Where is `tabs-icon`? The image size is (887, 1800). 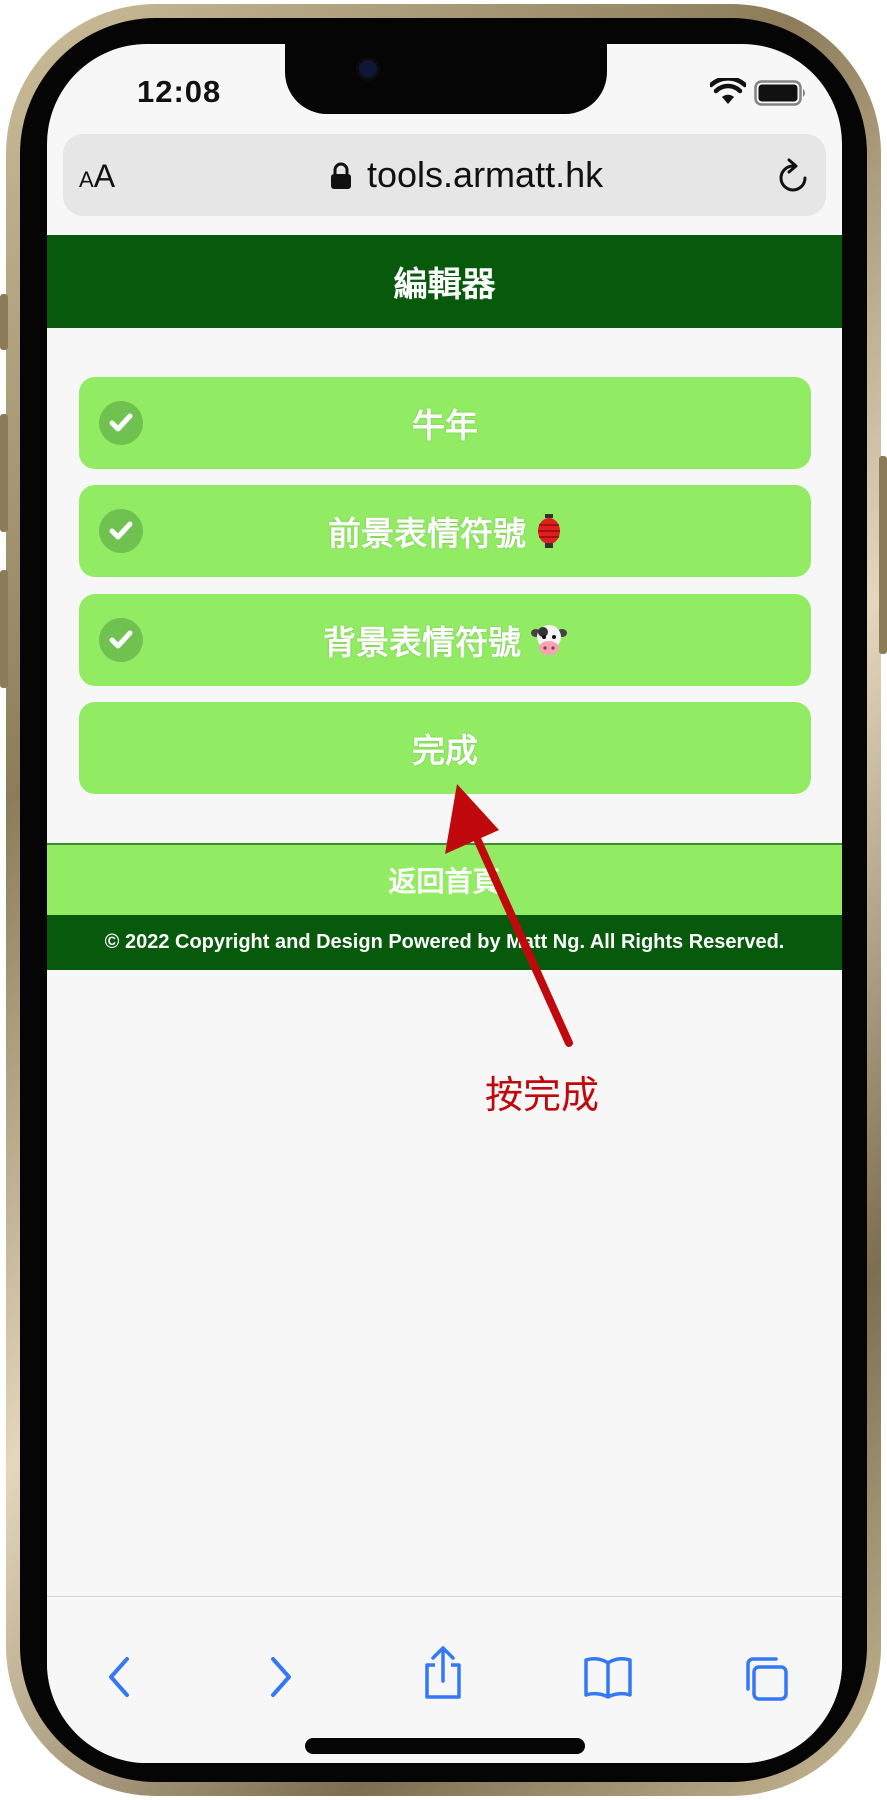 tabs-icon is located at coordinates (766, 1679).